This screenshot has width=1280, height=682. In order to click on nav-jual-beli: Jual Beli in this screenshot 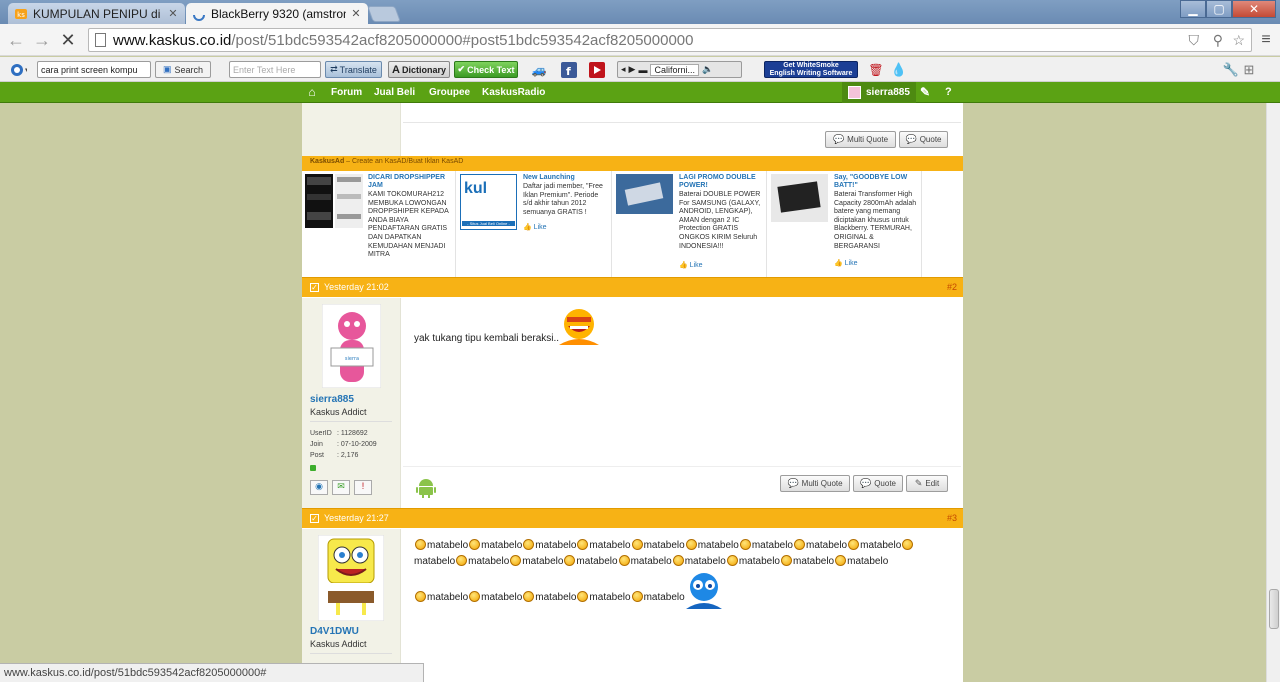, I will do `click(394, 92)`.